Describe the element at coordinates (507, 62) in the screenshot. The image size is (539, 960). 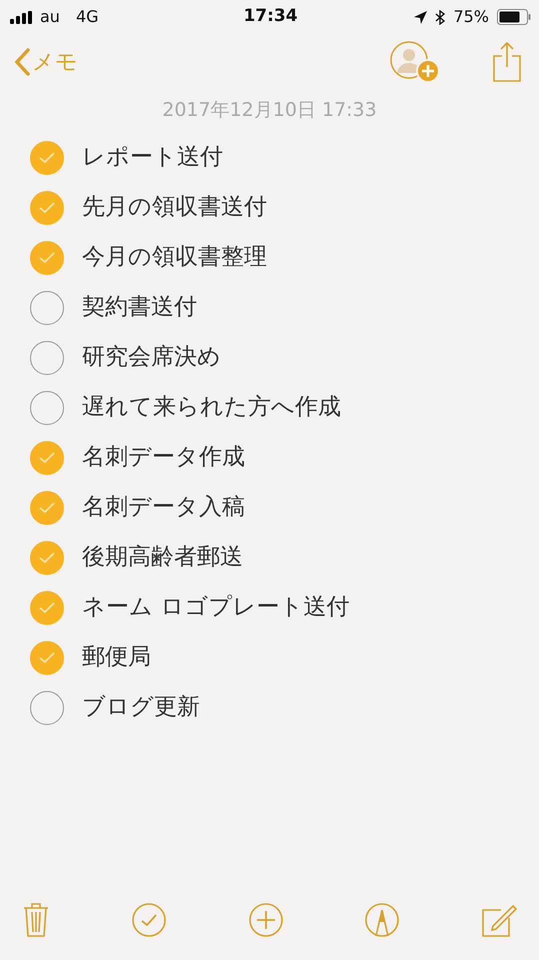
I see `share-icon` at that location.